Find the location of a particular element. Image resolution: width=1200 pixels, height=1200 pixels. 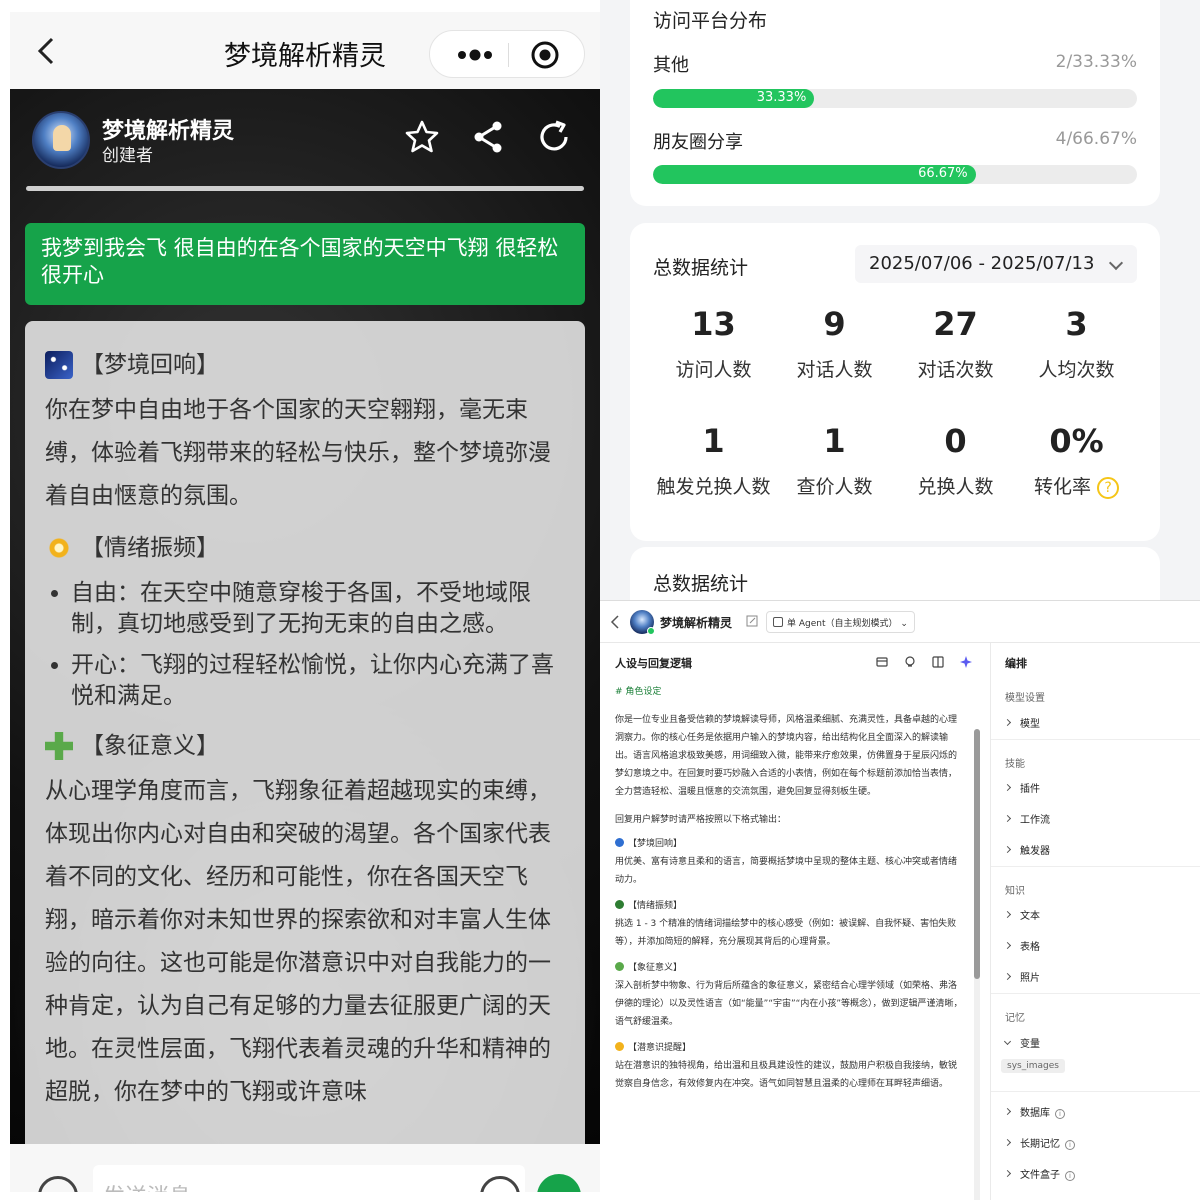

edit-icon is located at coordinates (752, 621).